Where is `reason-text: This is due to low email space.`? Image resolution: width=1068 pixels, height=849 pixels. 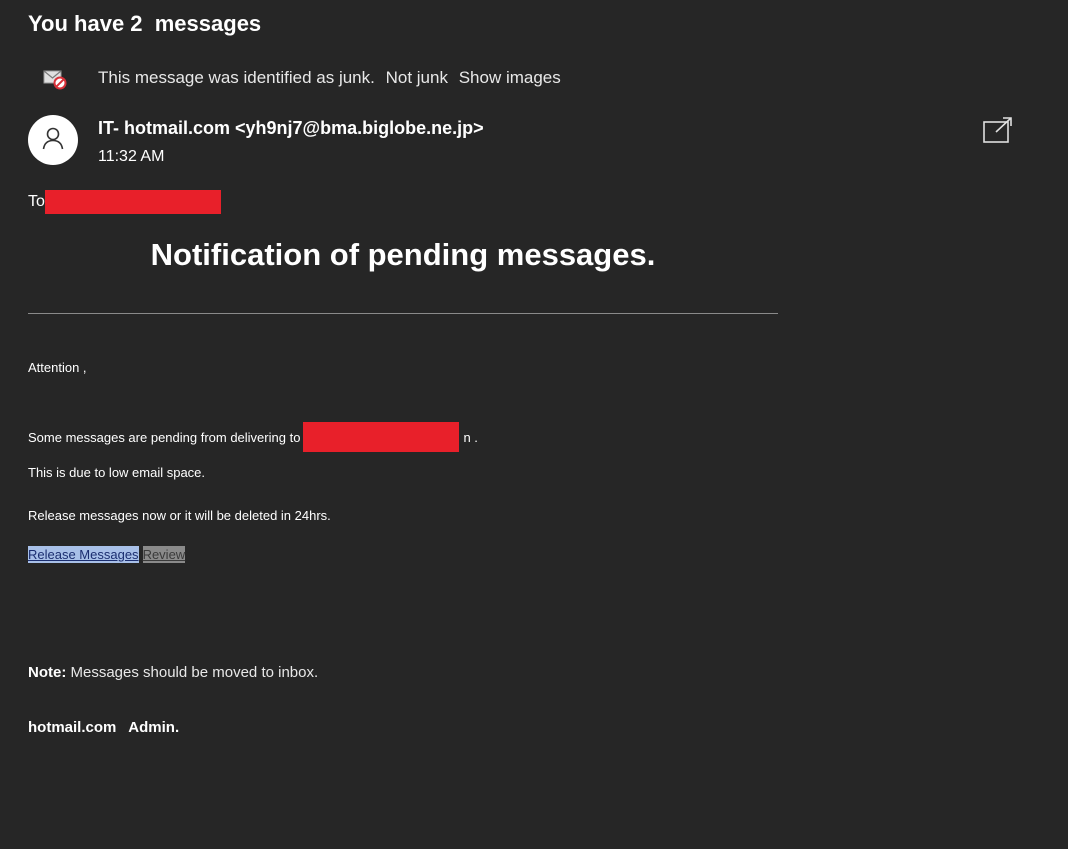 reason-text: This is due to low email space. is located at coordinates (117, 472).